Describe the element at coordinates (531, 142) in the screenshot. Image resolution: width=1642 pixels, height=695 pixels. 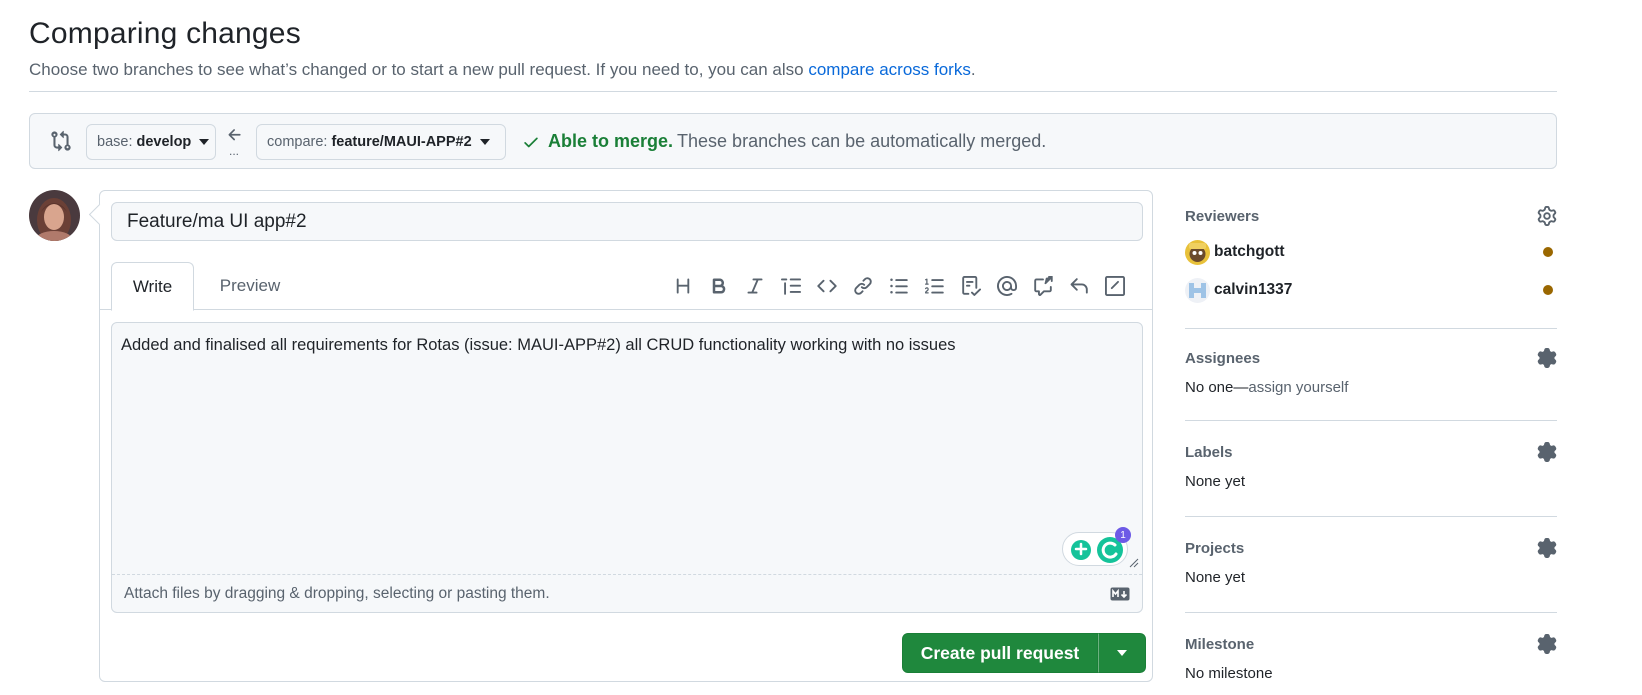
I see `check-icon` at that location.